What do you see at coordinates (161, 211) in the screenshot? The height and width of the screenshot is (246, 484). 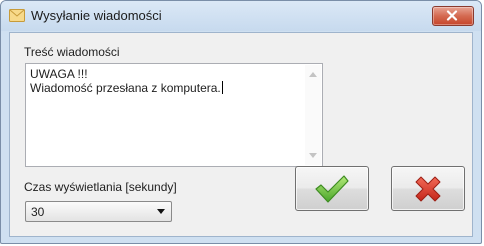 I see `chevron-down-icon` at bounding box center [161, 211].